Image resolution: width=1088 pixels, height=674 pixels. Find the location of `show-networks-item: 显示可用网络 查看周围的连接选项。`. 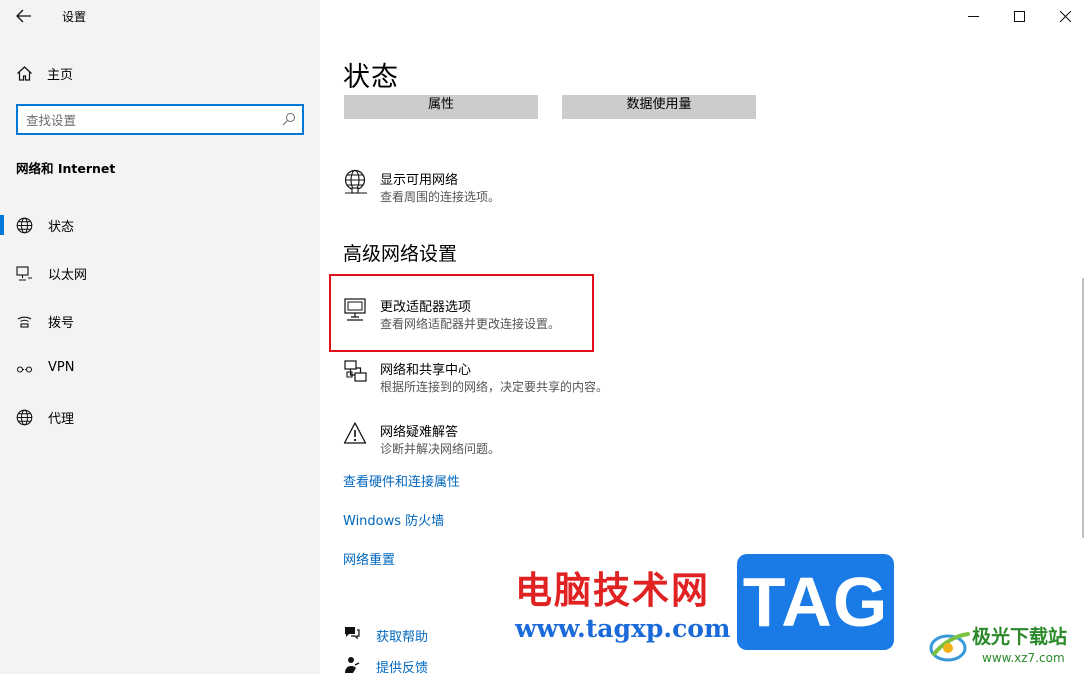

show-networks-item: 显示可用网络 查看周围的连接选项。 is located at coordinates (453, 189).